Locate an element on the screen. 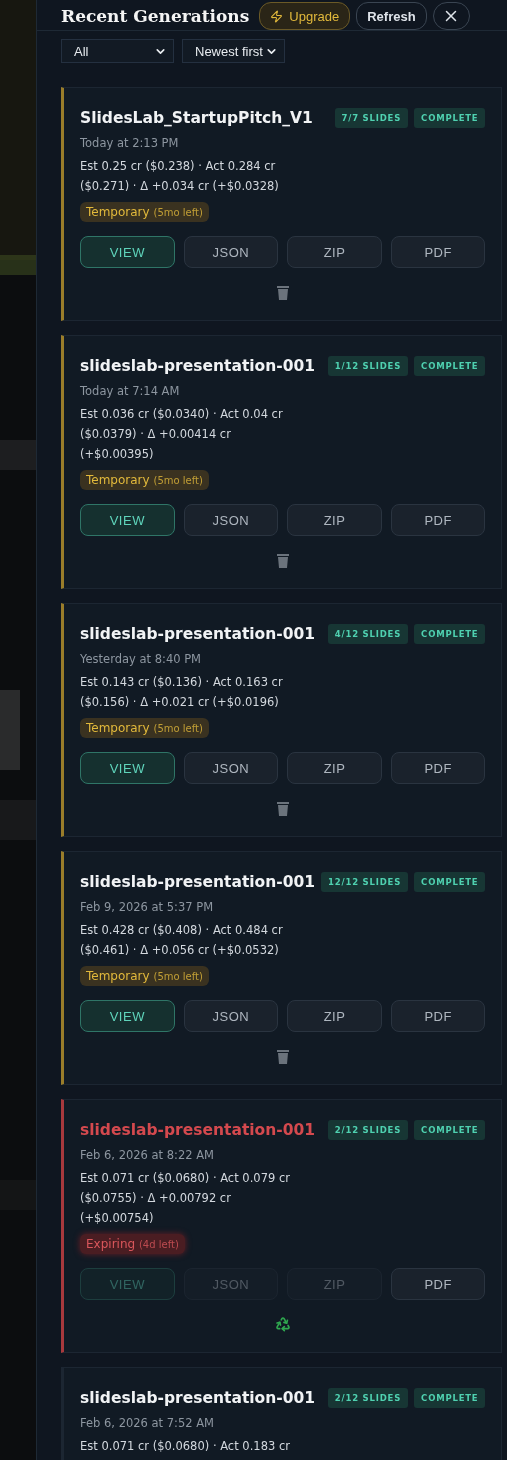 The height and width of the screenshot is (1460, 507). slide-count-badge: 1/12 SLIDES is located at coordinates (368, 366).